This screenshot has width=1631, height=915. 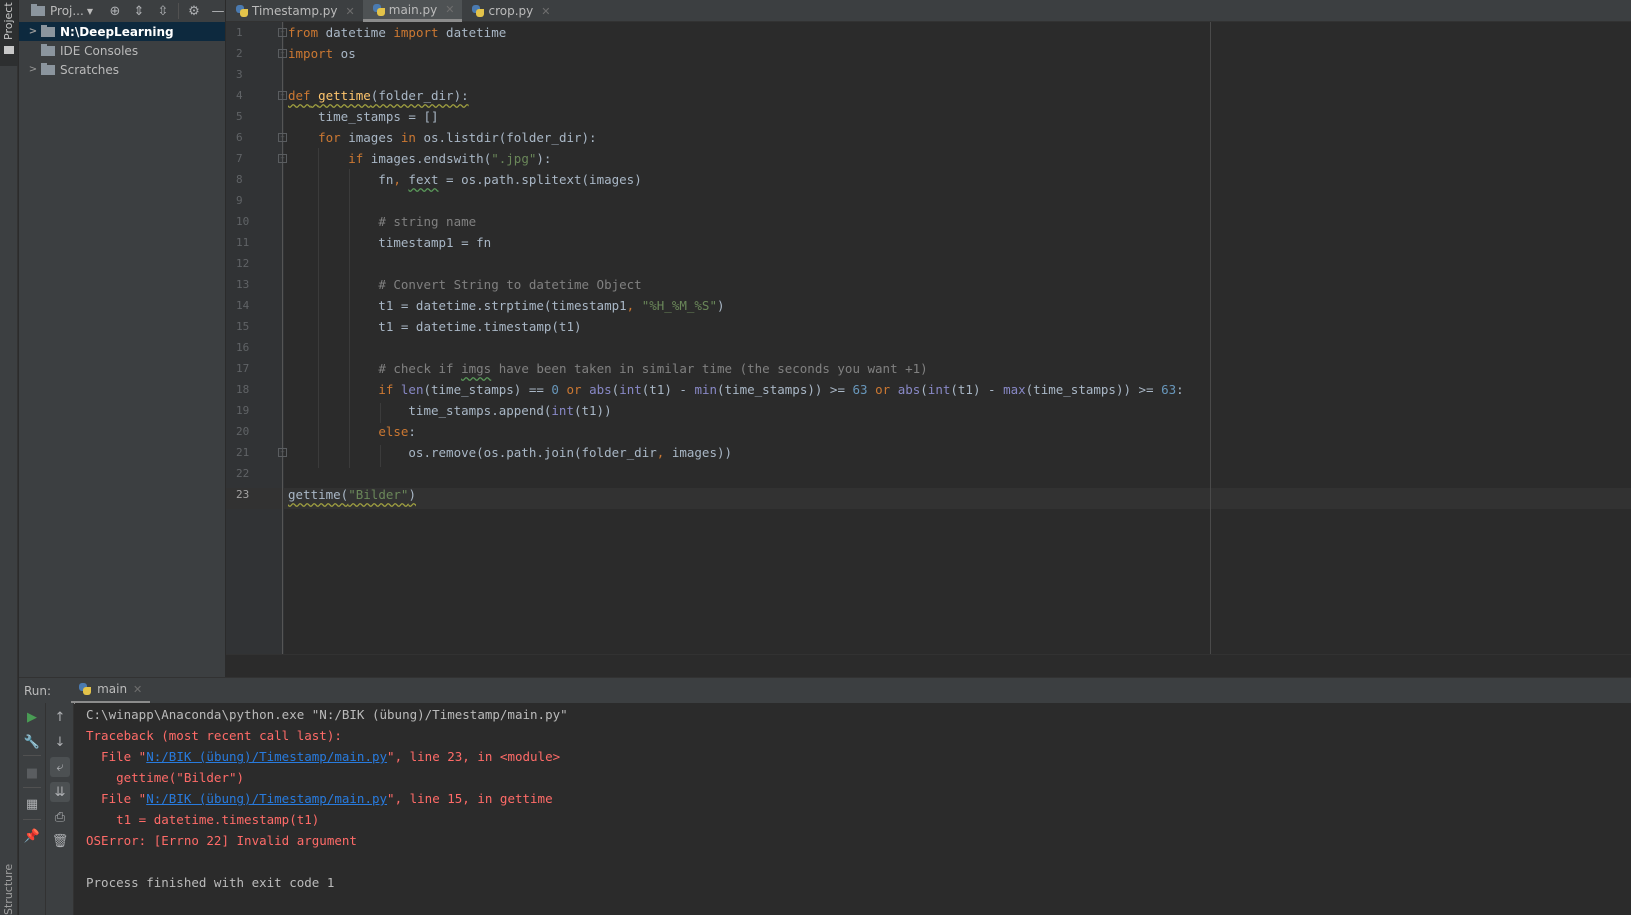 I want to click on error-text: OSError: [Errno 22] Invalid argument, so click(x=221, y=840).